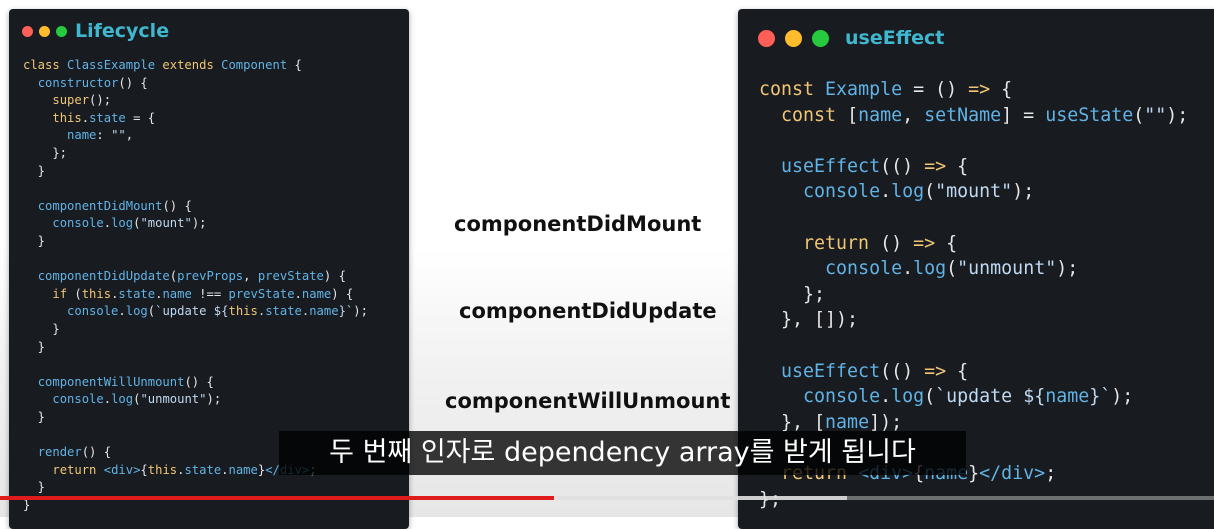 The height and width of the screenshot is (529, 1214). What do you see at coordinates (195, 101) in the screenshot?
I see `code-line: super();` at bounding box center [195, 101].